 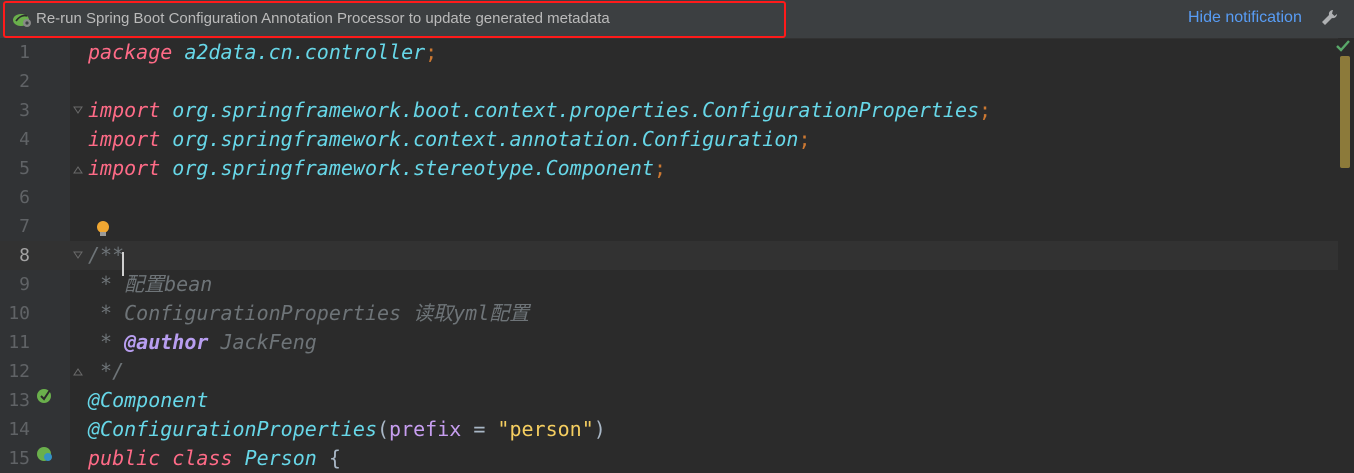 What do you see at coordinates (130, 52) in the screenshot?
I see `keyword: package` at bounding box center [130, 52].